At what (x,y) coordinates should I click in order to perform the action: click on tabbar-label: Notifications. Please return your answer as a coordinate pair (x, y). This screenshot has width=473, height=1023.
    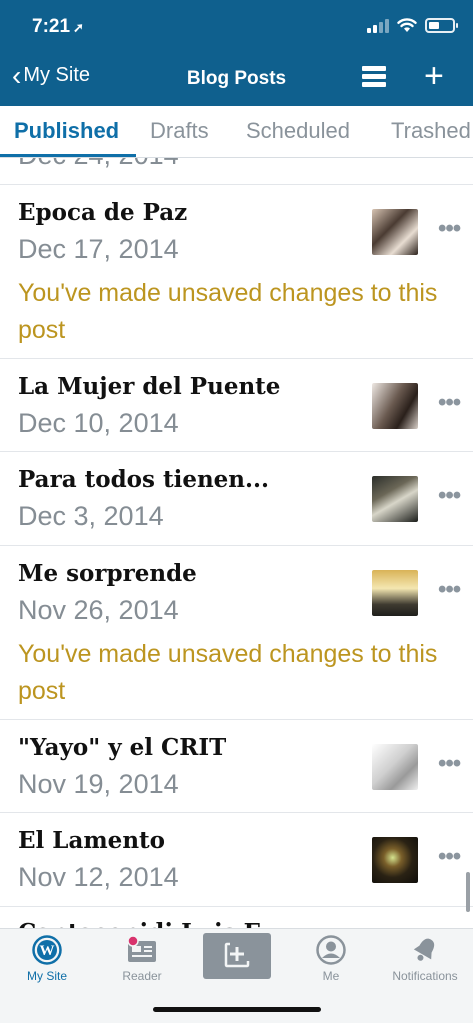
    Looking at the image, I should click on (425, 976).